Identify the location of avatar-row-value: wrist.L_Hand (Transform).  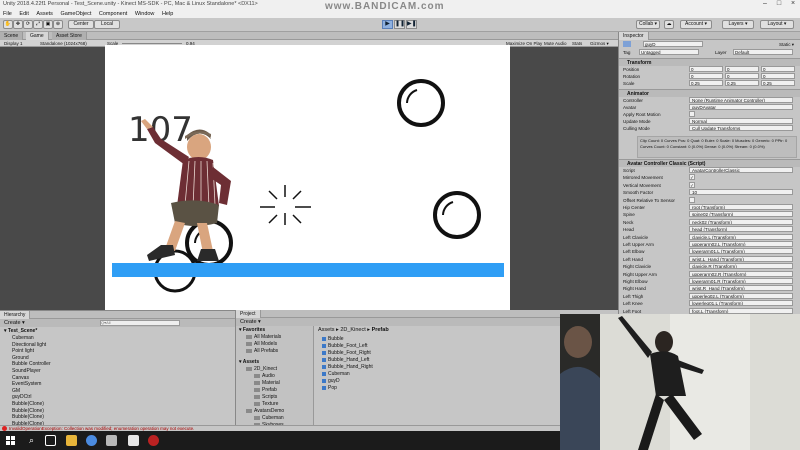
(741, 258).